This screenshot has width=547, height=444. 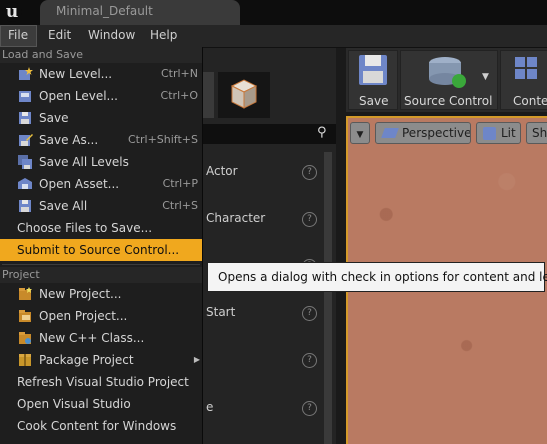 I want to click on menu-separator, so click(x=101, y=264).